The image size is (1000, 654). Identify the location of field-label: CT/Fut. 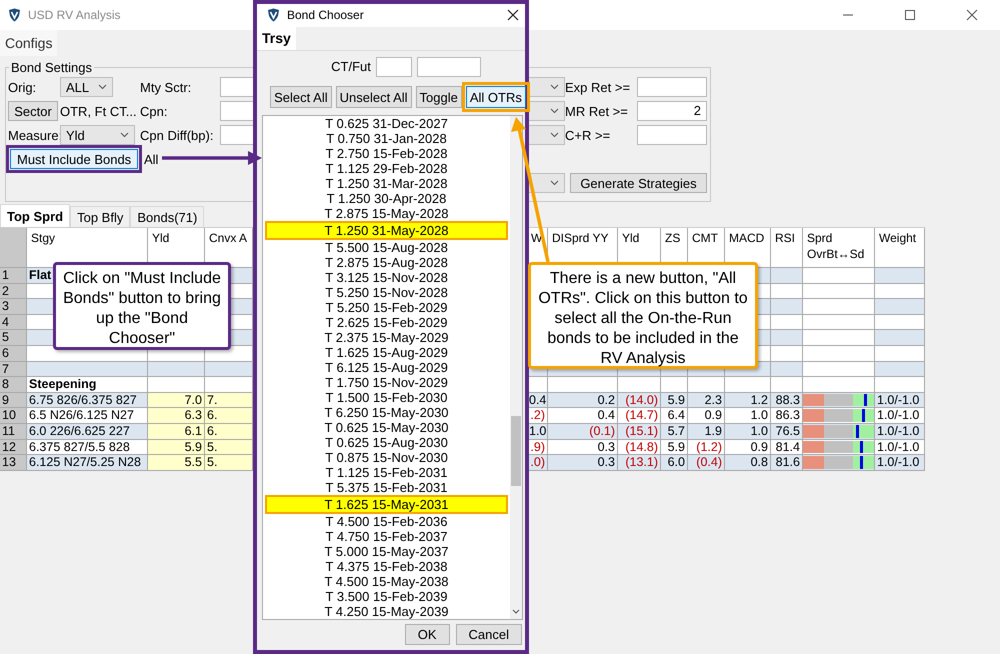
(351, 66).